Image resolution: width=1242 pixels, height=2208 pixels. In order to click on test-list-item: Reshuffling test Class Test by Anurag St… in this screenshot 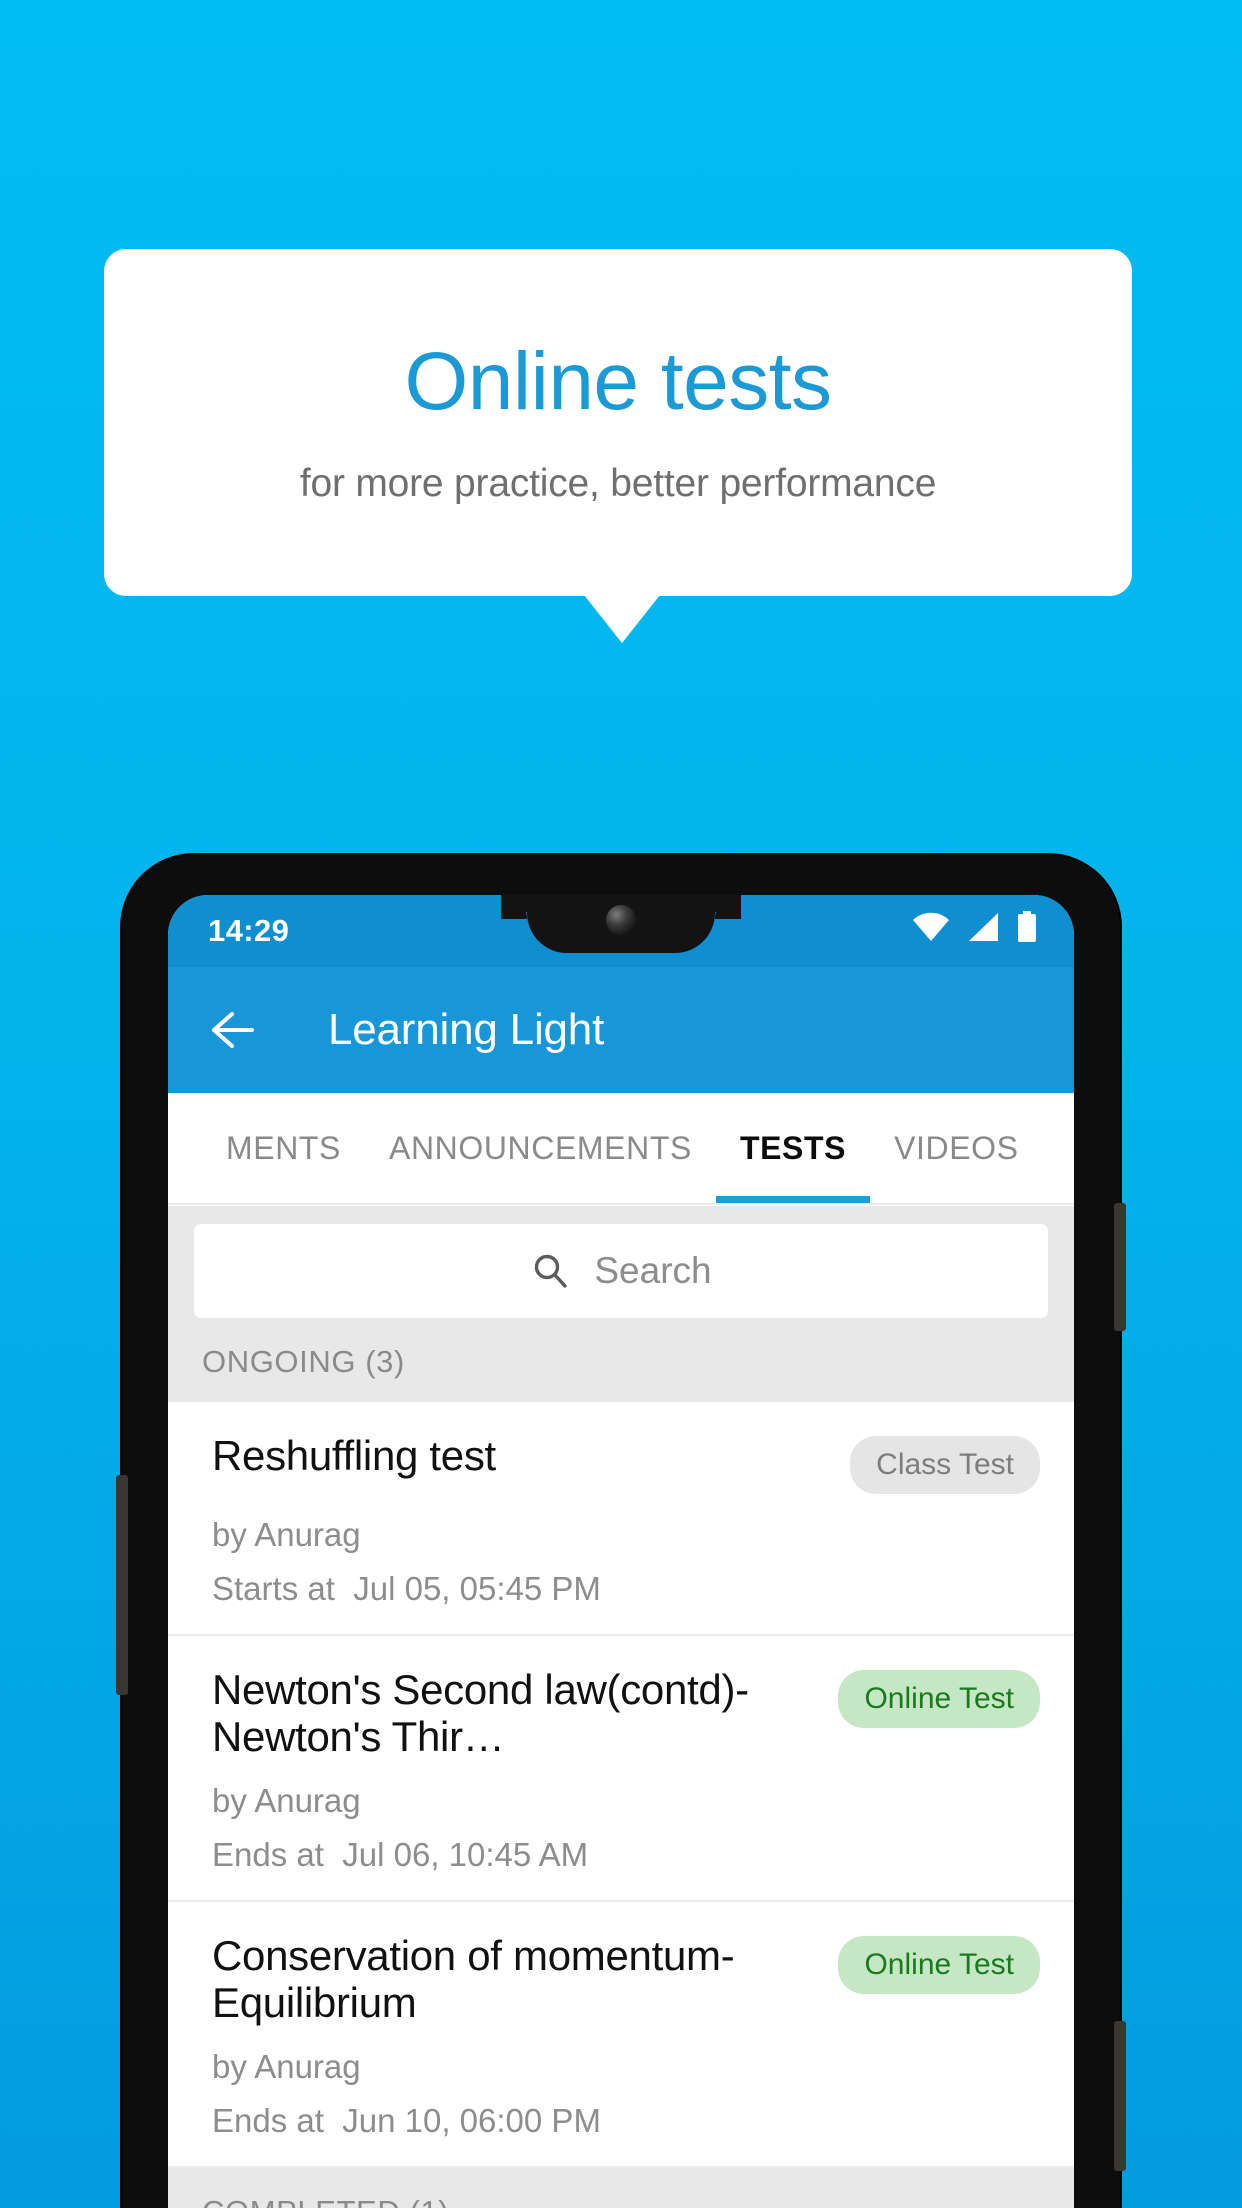, I will do `click(621, 1519)`.